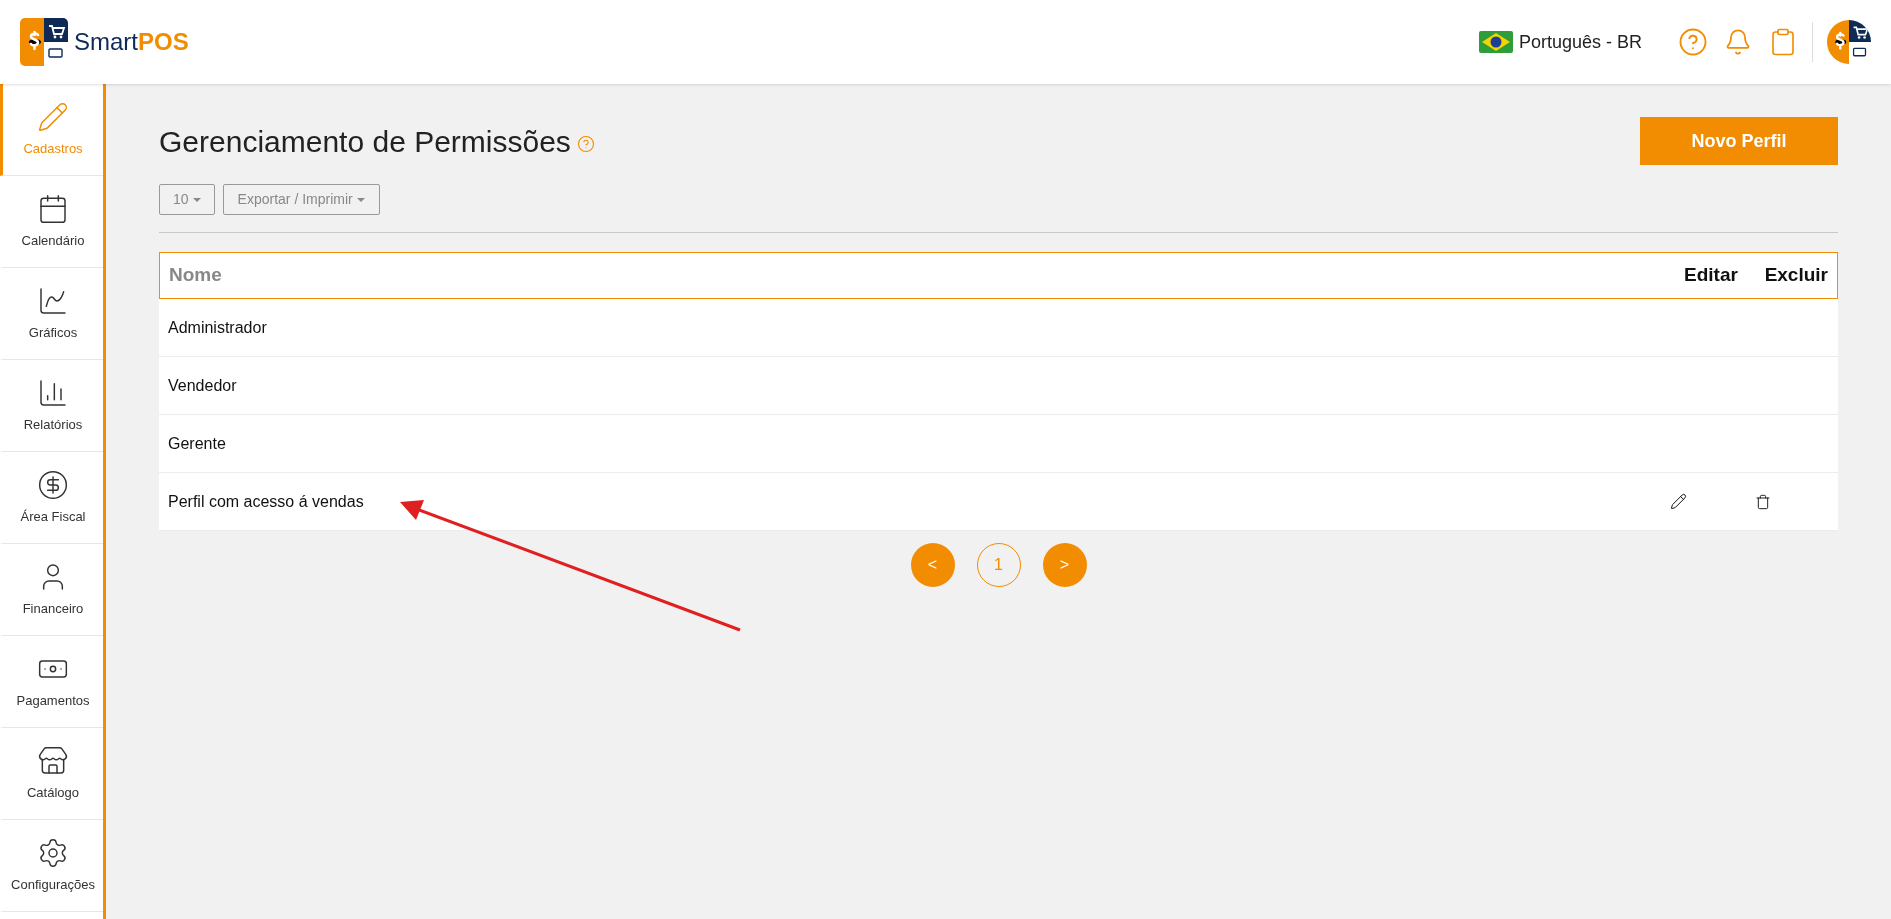 The height and width of the screenshot is (919, 1891). I want to click on table-row: Vendedor, so click(998, 386).